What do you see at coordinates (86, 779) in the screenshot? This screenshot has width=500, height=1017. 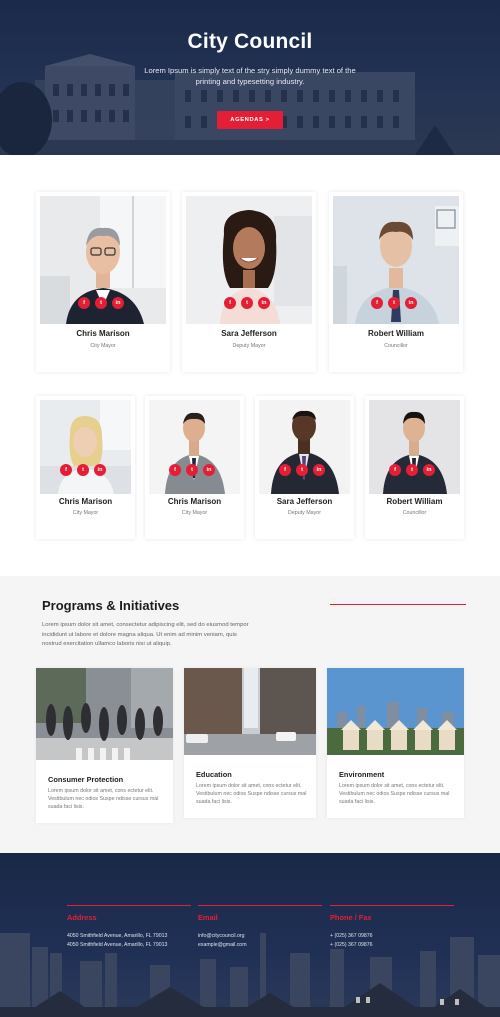 I see `program-title: Consumer Protection` at bounding box center [86, 779].